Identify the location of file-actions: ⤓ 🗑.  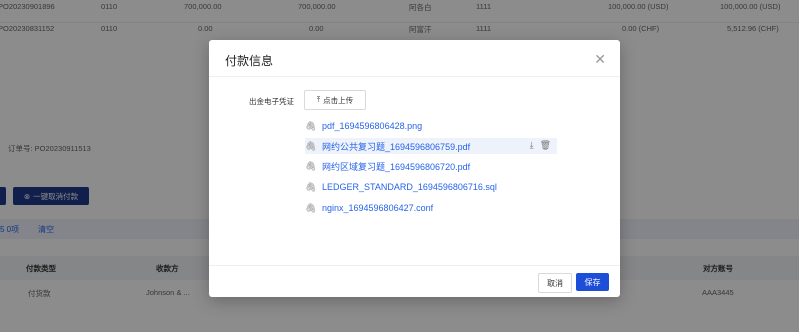
(540, 145).